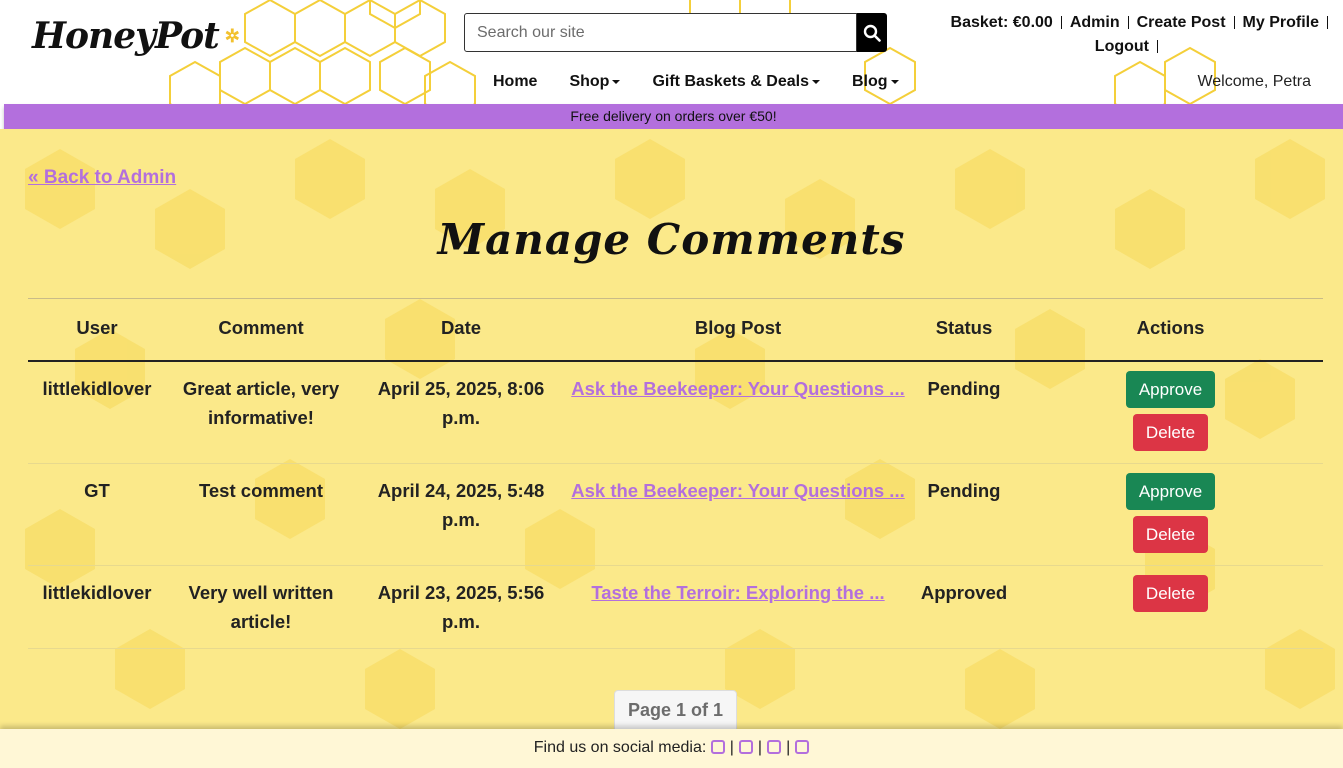 This screenshot has width=1343, height=768. I want to click on column-header-user: User, so click(97, 339).